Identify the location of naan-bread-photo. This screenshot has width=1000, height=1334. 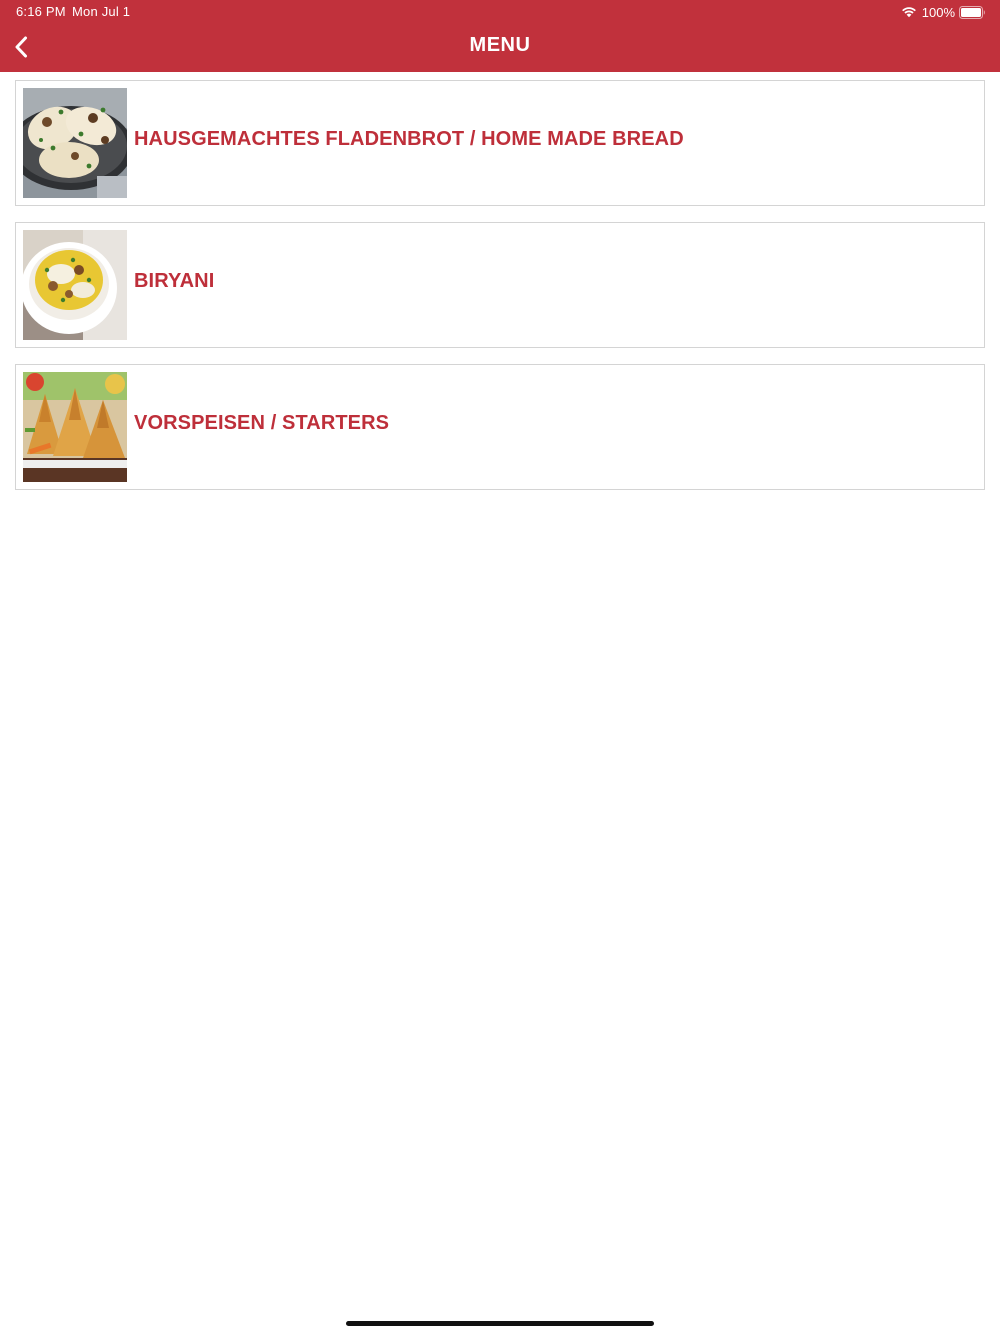
(75, 143).